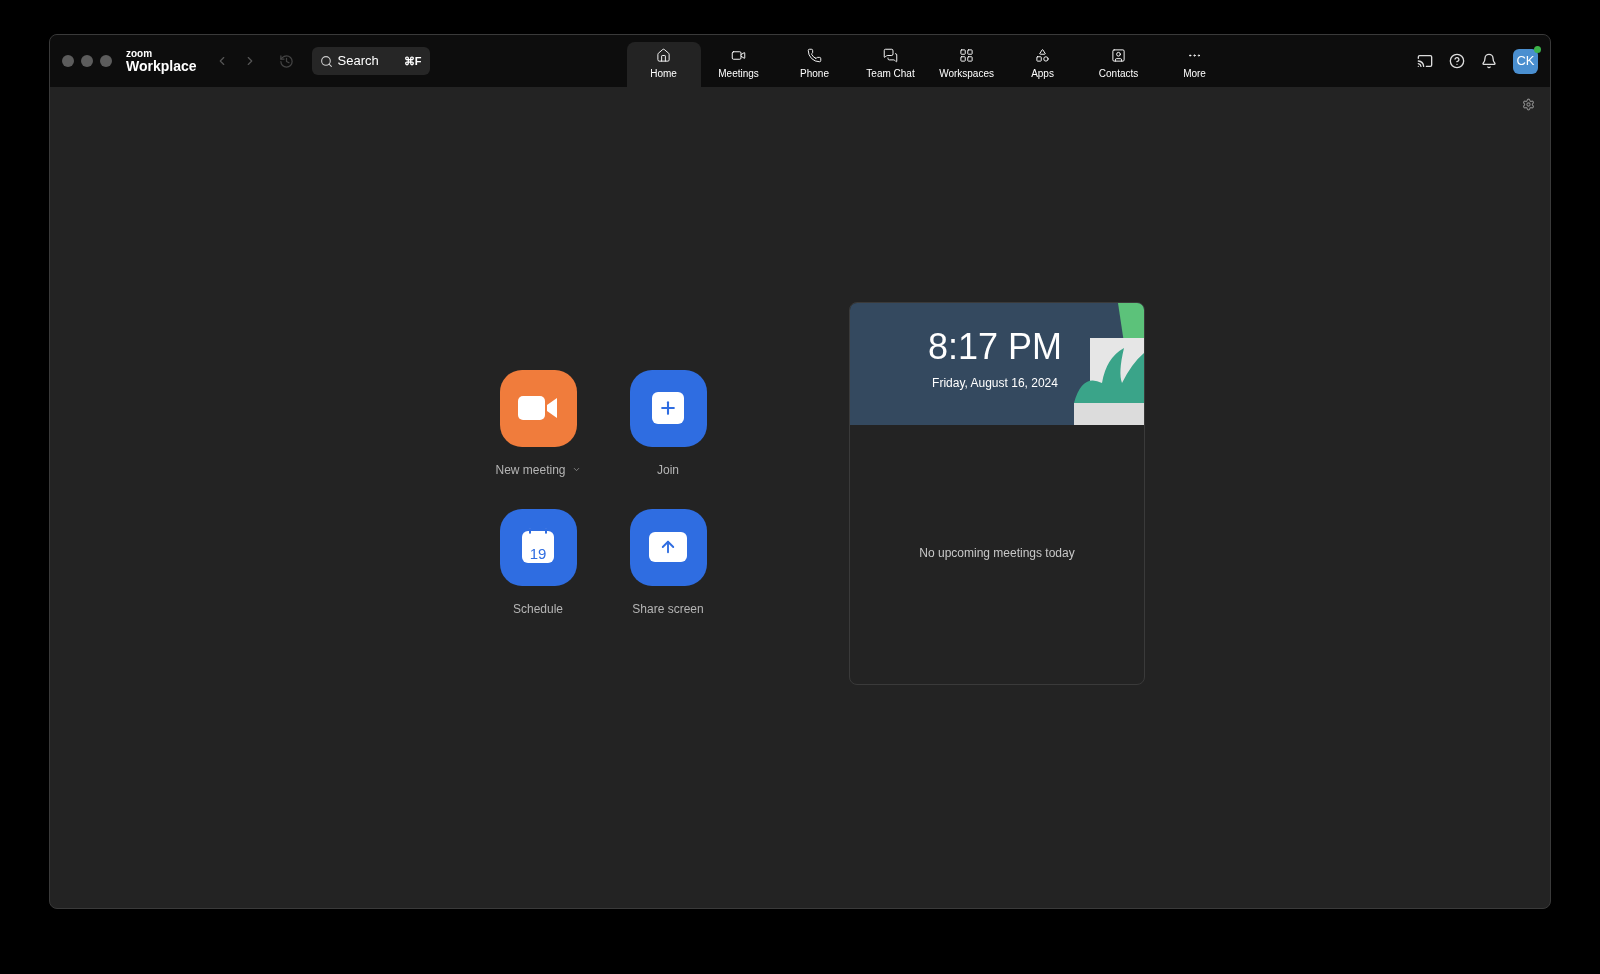  Describe the element at coordinates (1043, 55) in the screenshot. I see `apps-icon` at that location.